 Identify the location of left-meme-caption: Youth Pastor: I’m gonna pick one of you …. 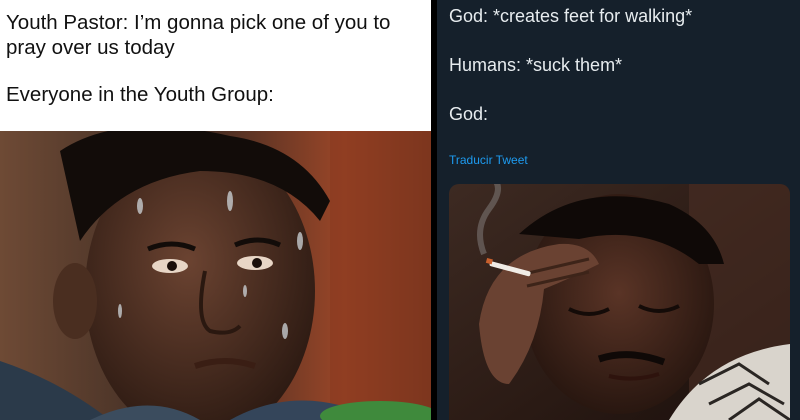
(216, 69).